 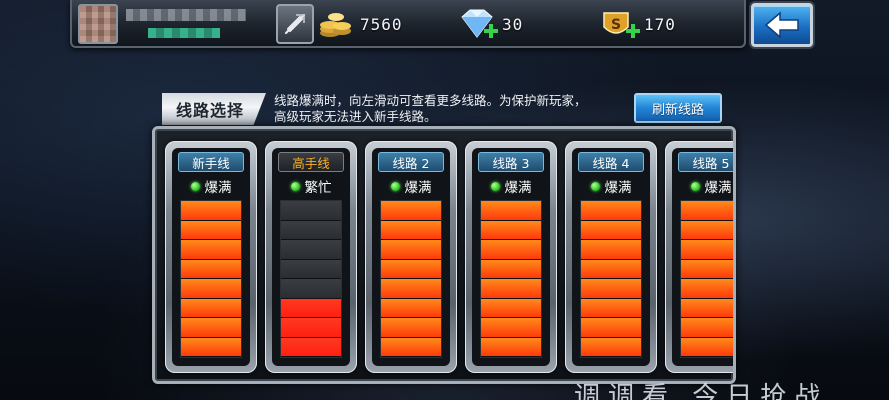 I want to click on refresh-lines-button: 刷新线路, so click(x=678, y=108).